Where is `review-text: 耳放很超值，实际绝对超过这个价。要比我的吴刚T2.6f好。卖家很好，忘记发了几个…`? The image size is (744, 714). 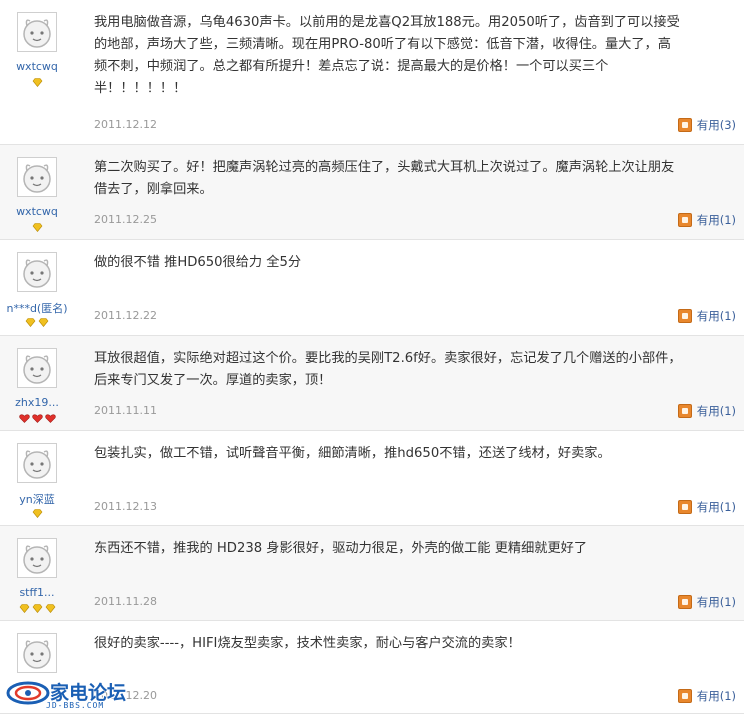 review-text: 耳放很超值，实际绝对超过这个价。要比我的吴刚T2.6f好。卖家很好，忘记发了几个… is located at coordinates (388, 369).